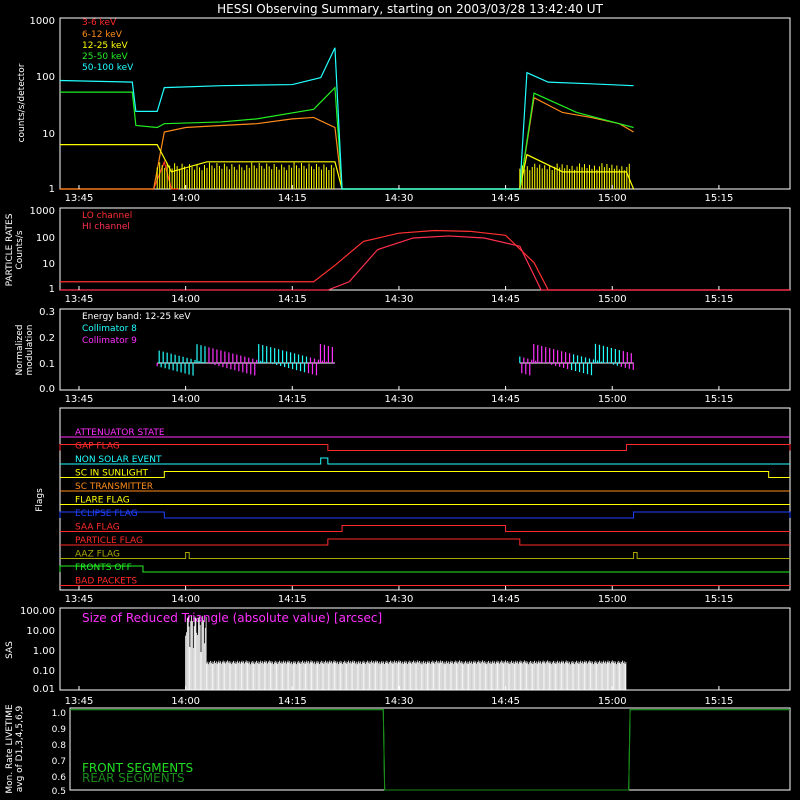  Describe the element at coordinates (79, 399) in the screenshot. I see `modulation-xtick-label: 13:45` at that location.